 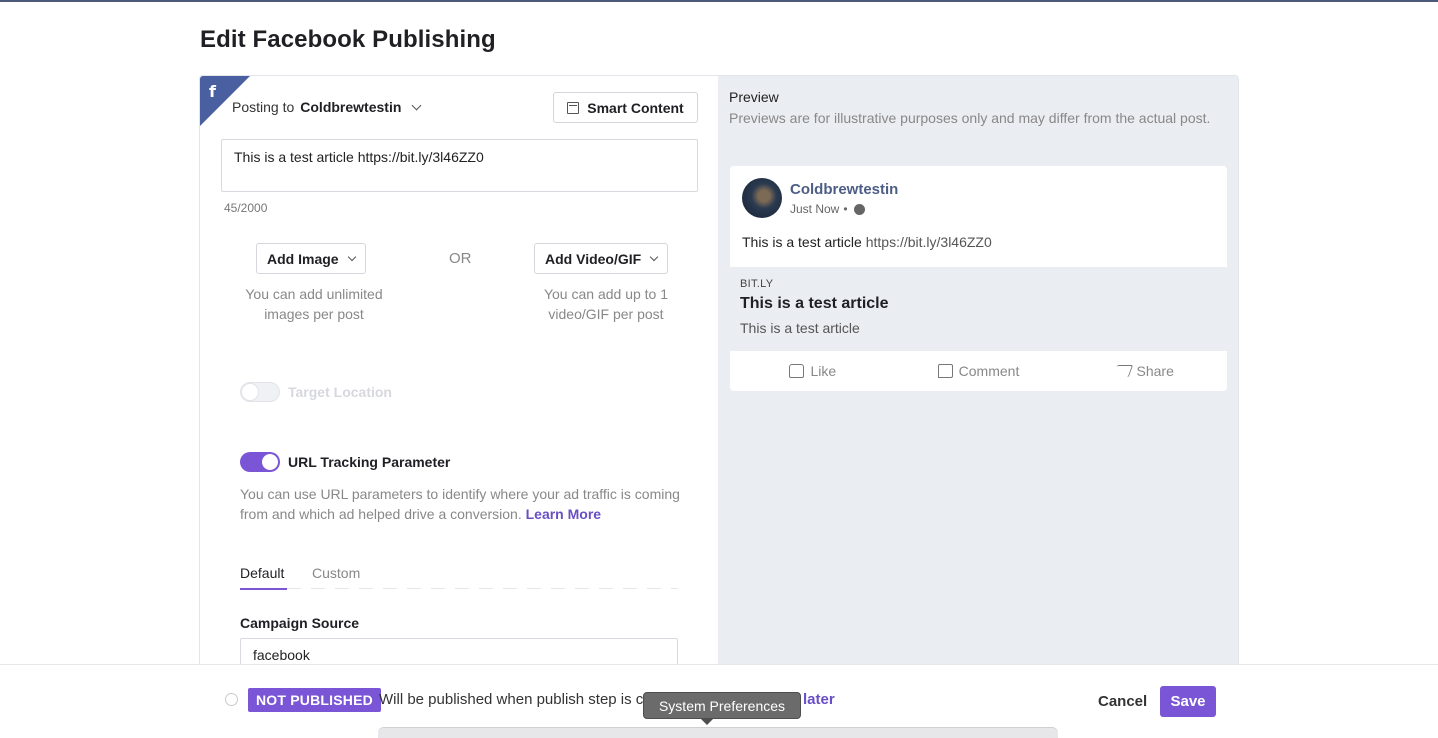 I want to click on share-icon, so click(x=1122, y=371).